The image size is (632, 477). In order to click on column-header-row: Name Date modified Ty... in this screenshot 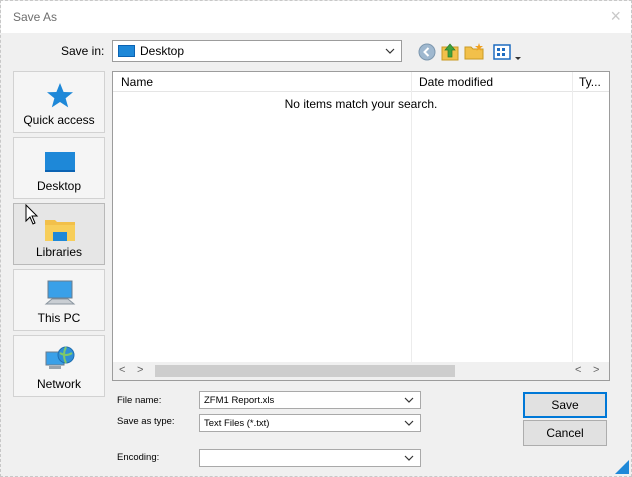, I will do `click(361, 82)`.